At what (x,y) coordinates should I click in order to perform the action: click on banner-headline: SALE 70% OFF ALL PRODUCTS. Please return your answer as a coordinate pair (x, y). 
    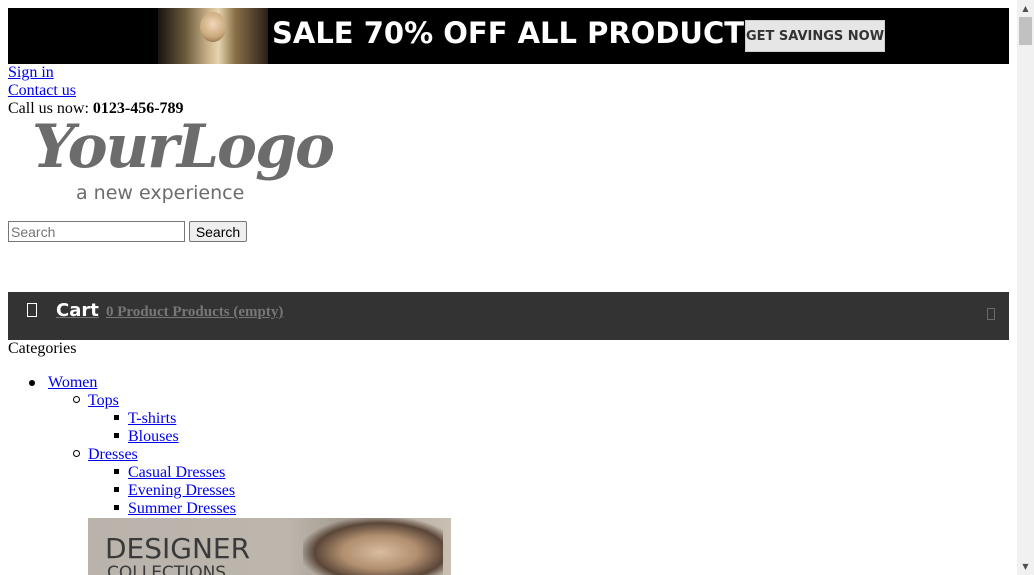
    Looking at the image, I should click on (518, 33).